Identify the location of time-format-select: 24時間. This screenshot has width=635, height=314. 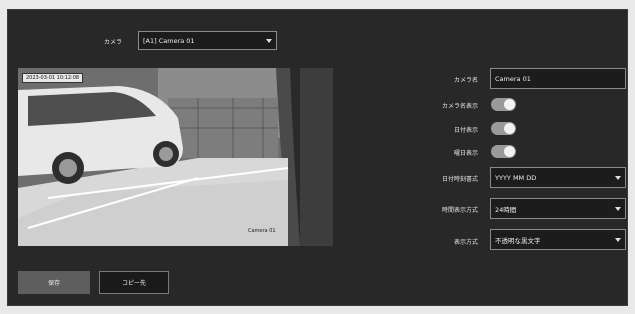
(558, 208).